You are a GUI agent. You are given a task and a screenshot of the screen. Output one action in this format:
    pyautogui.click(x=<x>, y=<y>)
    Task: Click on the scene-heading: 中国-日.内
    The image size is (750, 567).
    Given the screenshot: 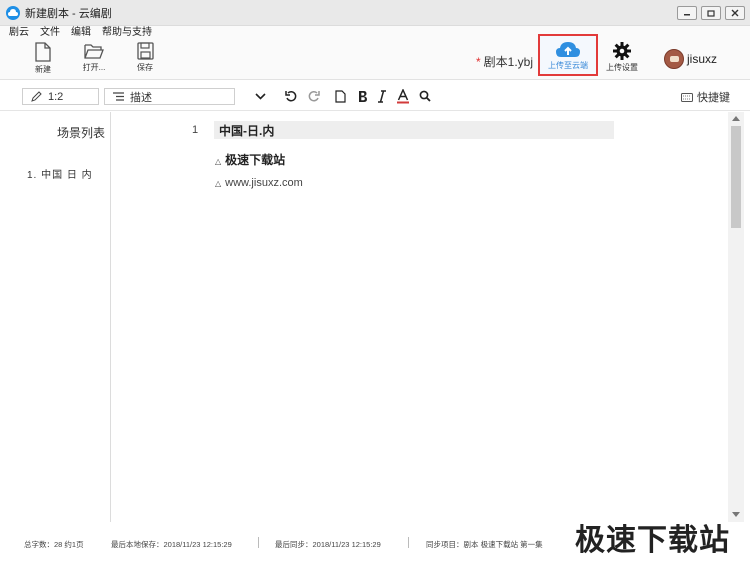 What is the action you would take?
    pyautogui.click(x=414, y=130)
    